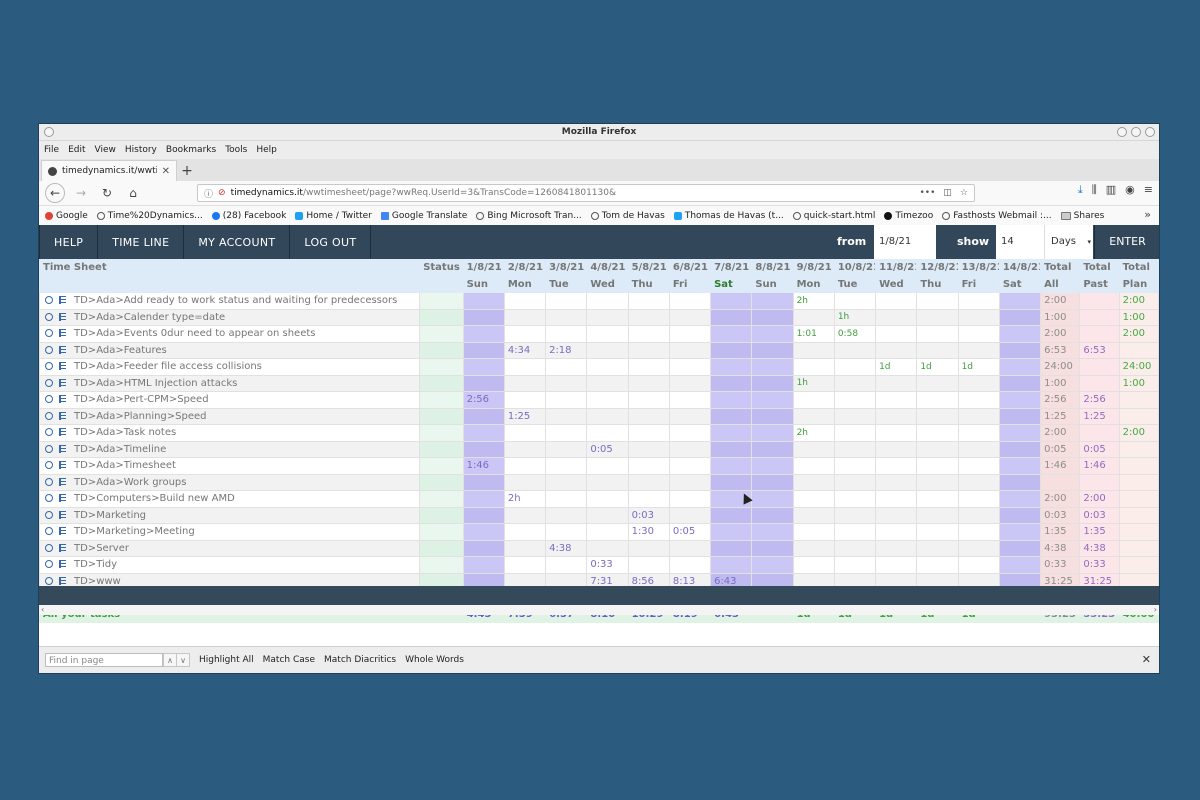  What do you see at coordinates (813, 301) in the screenshot?
I see `time-cell: 2h` at bounding box center [813, 301].